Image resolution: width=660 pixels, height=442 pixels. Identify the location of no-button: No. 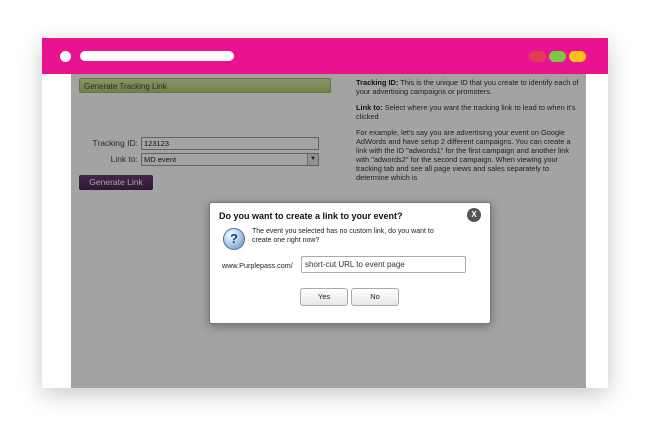
(375, 297).